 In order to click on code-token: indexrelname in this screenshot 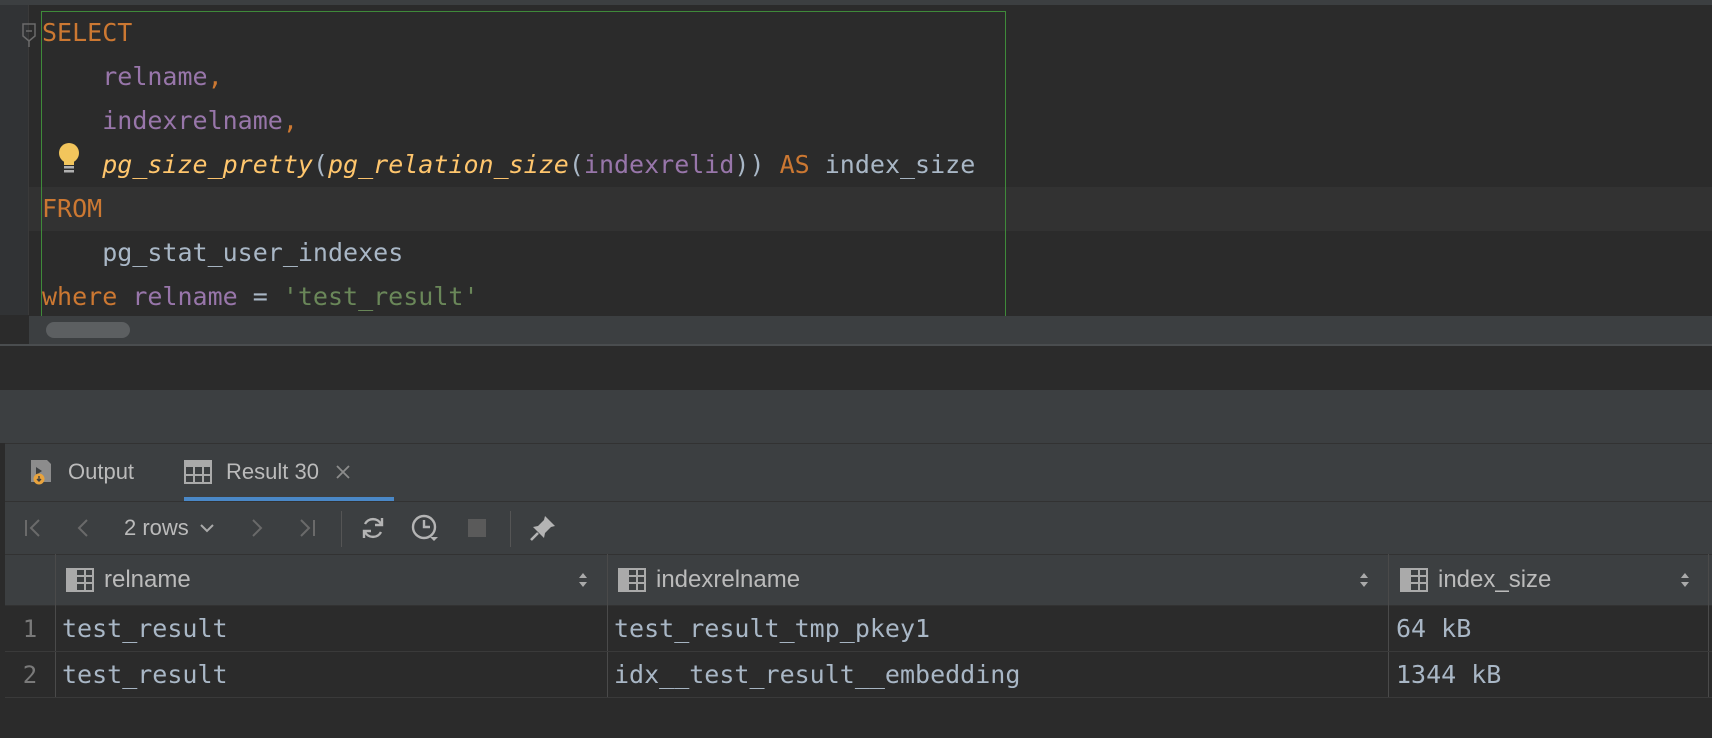, I will do `click(192, 120)`.